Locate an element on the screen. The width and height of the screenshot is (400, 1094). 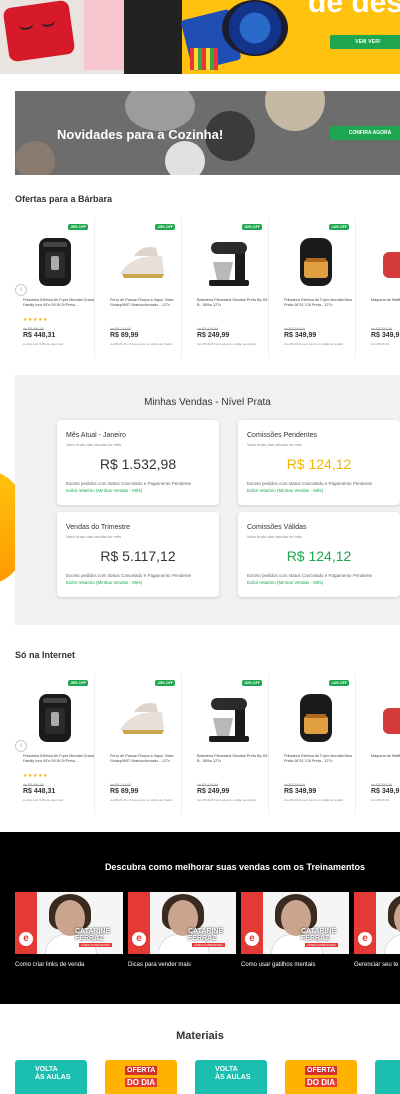
offers-section-title: Ofertas para a Bárbara is located at coordinates (64, 199).